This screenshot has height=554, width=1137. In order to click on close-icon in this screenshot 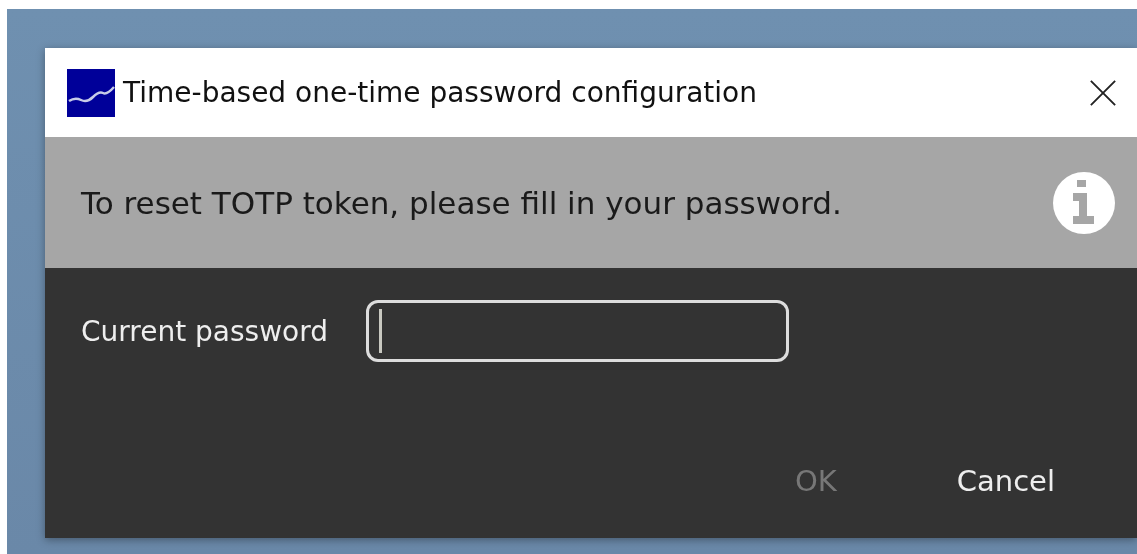, I will do `click(1103, 92)`.